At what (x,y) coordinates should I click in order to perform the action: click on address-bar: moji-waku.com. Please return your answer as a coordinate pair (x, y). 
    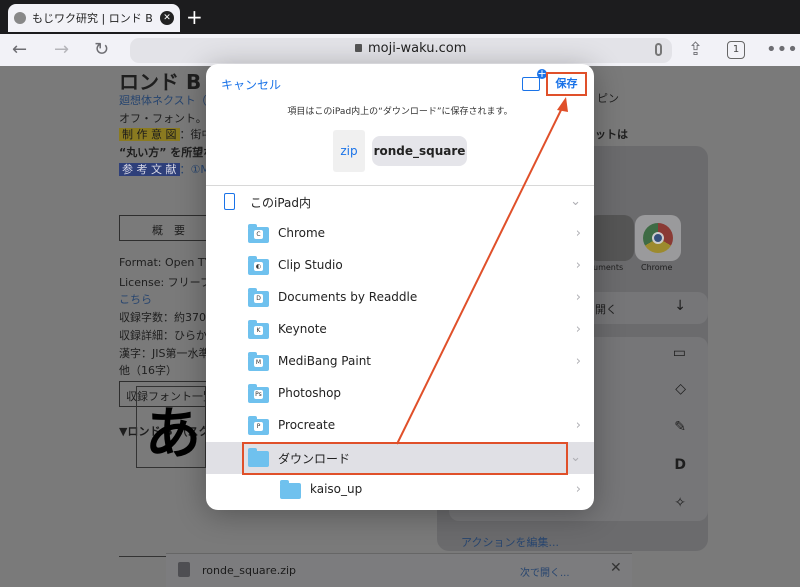
    Looking at the image, I should click on (401, 50).